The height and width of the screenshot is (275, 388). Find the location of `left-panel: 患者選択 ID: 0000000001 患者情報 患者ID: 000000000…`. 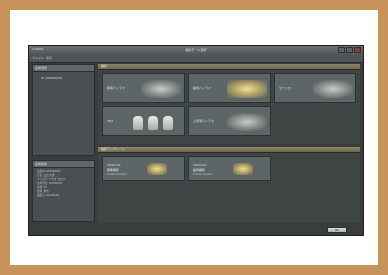

left-panel: 患者選択 ID: 0000000001 患者情報 患者ID: 000000000… is located at coordinates (63, 143).